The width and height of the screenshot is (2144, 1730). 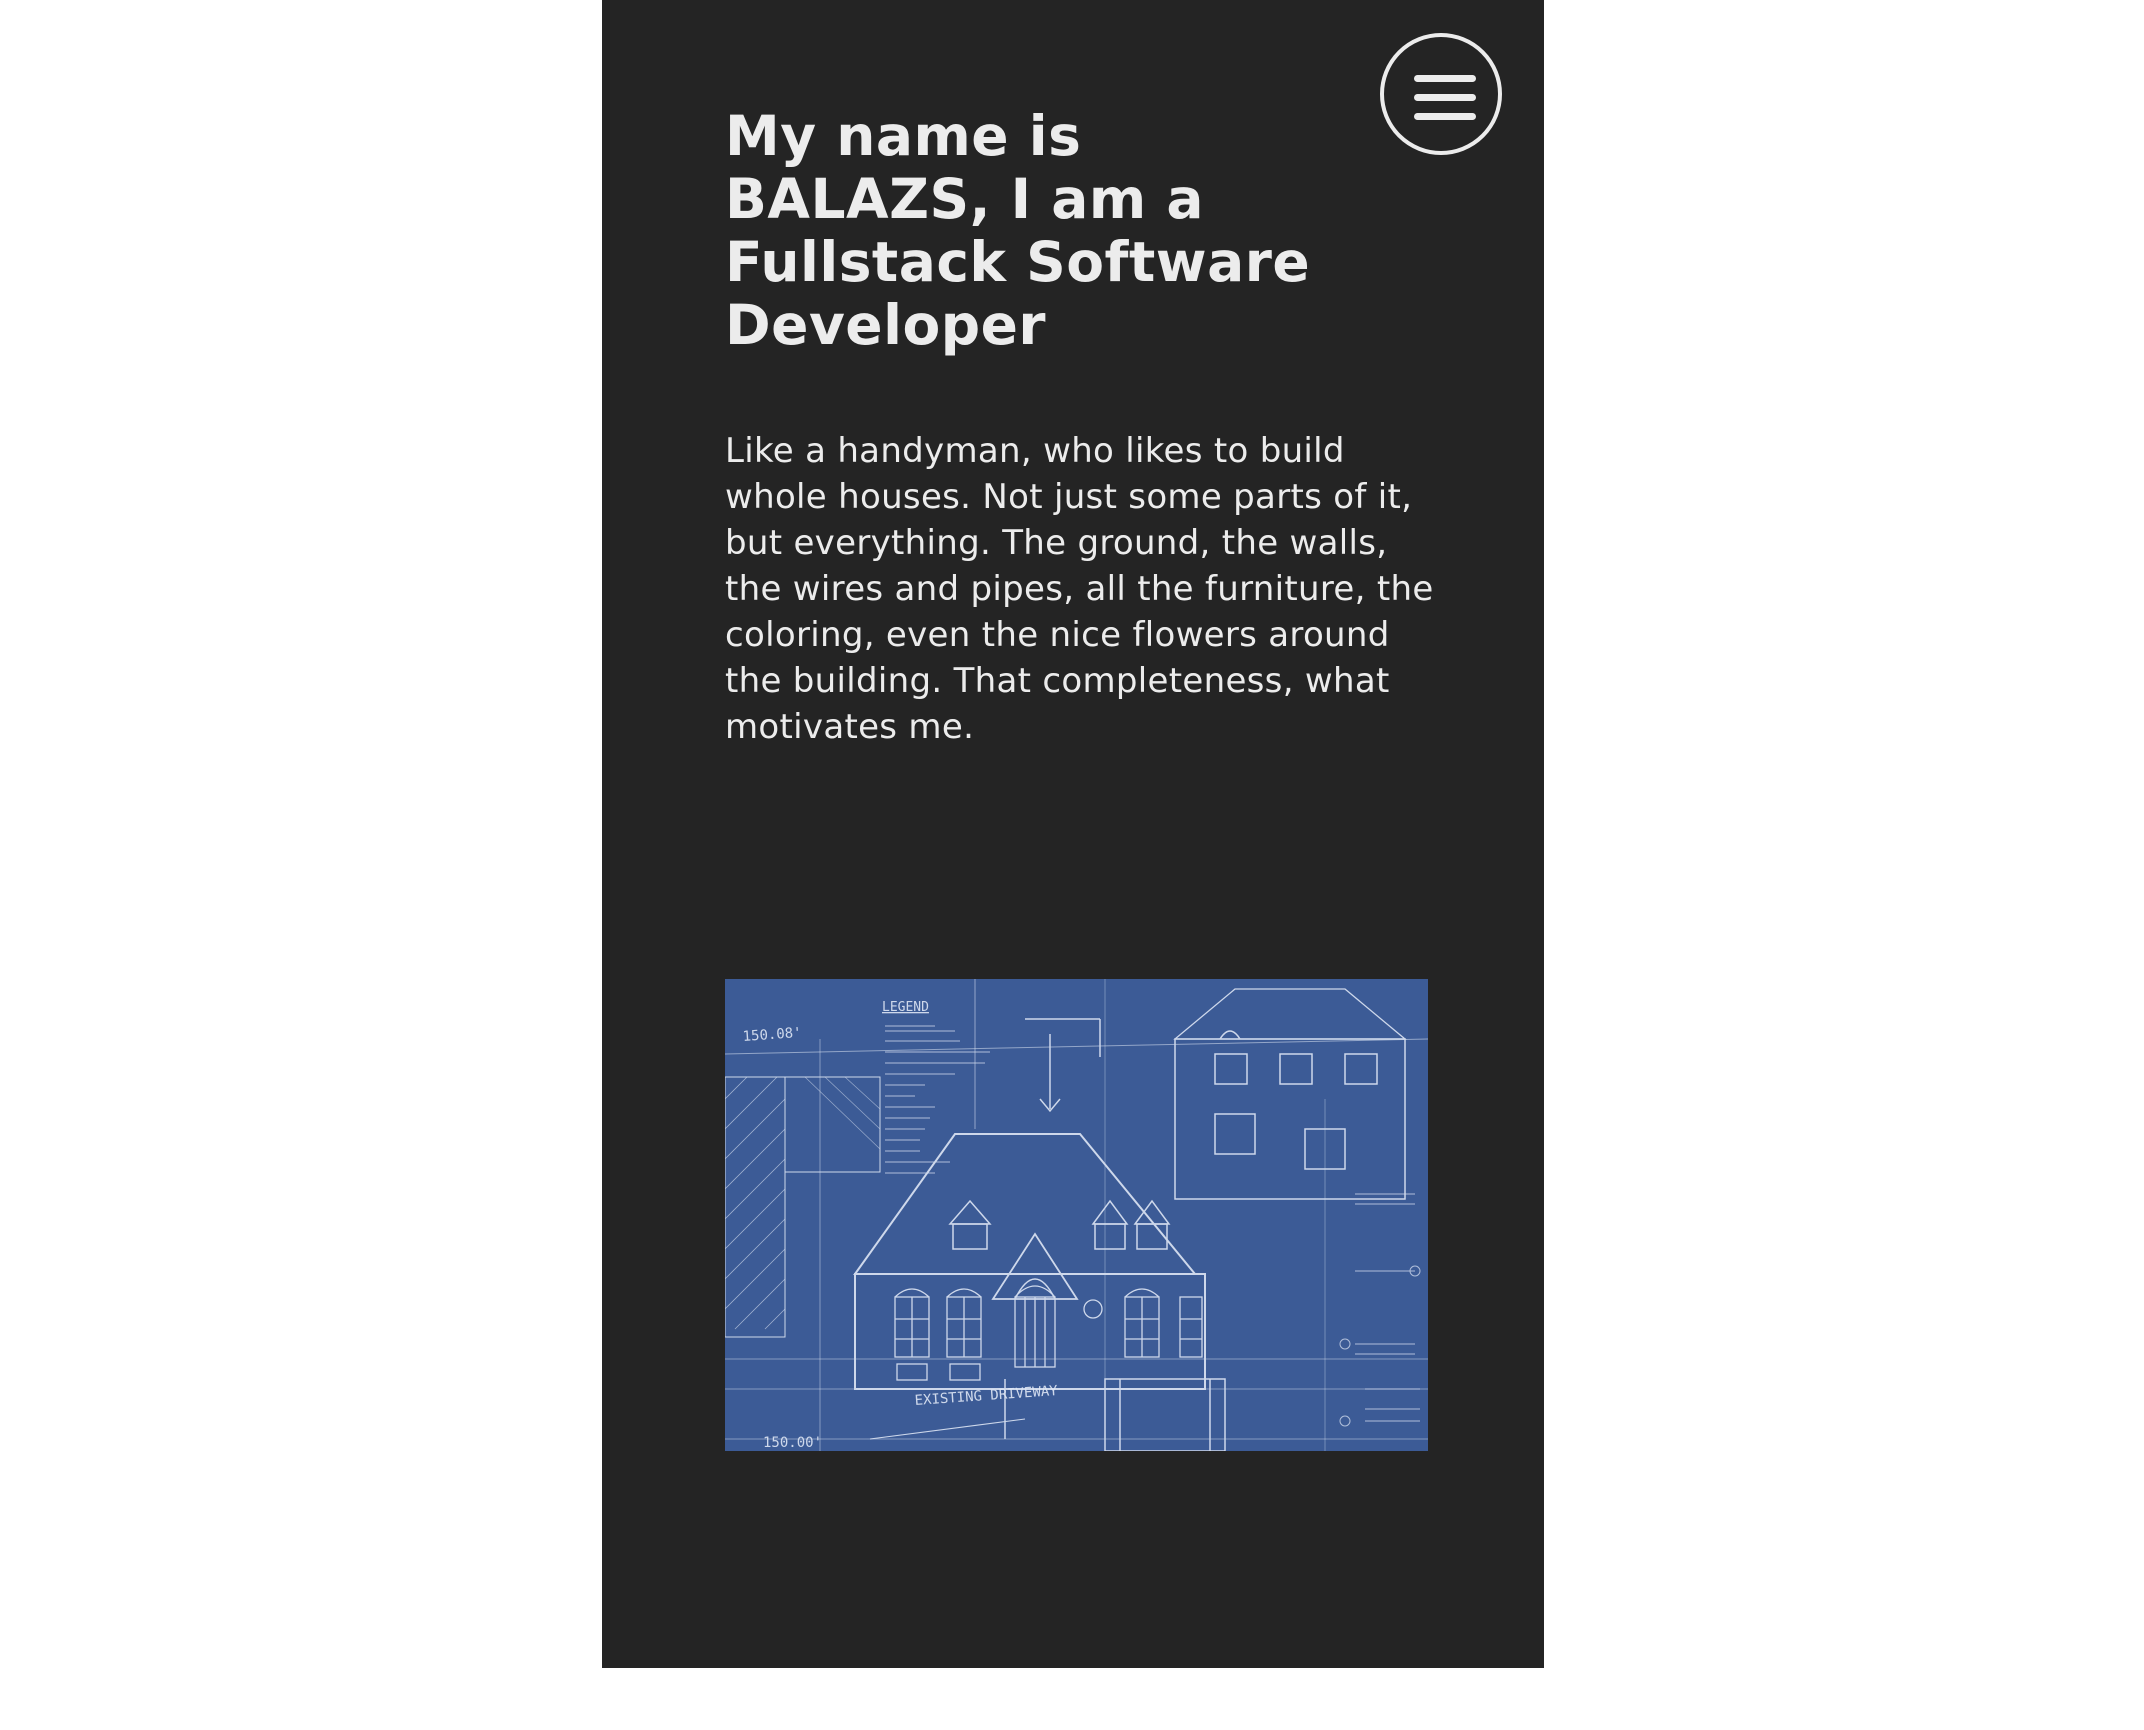 I want to click on blueprint-dimension-top: 150.08', so click(x=772, y=1035).